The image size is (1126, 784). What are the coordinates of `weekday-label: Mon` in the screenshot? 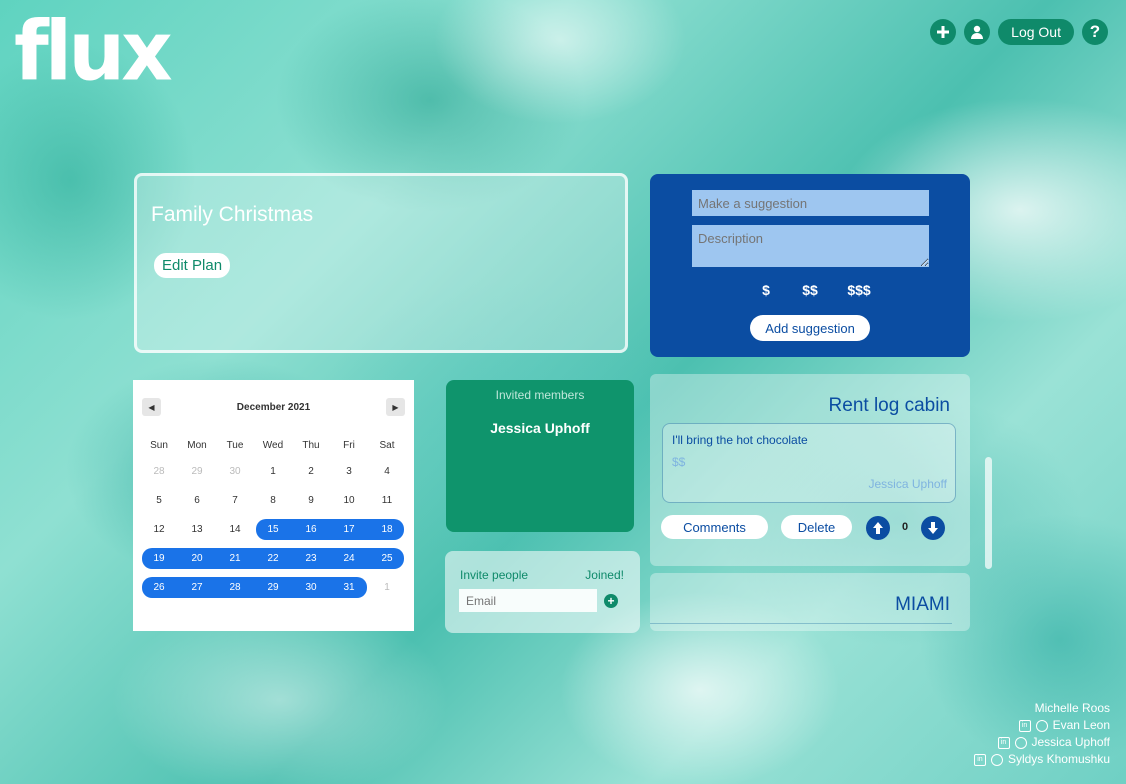 It's located at (197, 445).